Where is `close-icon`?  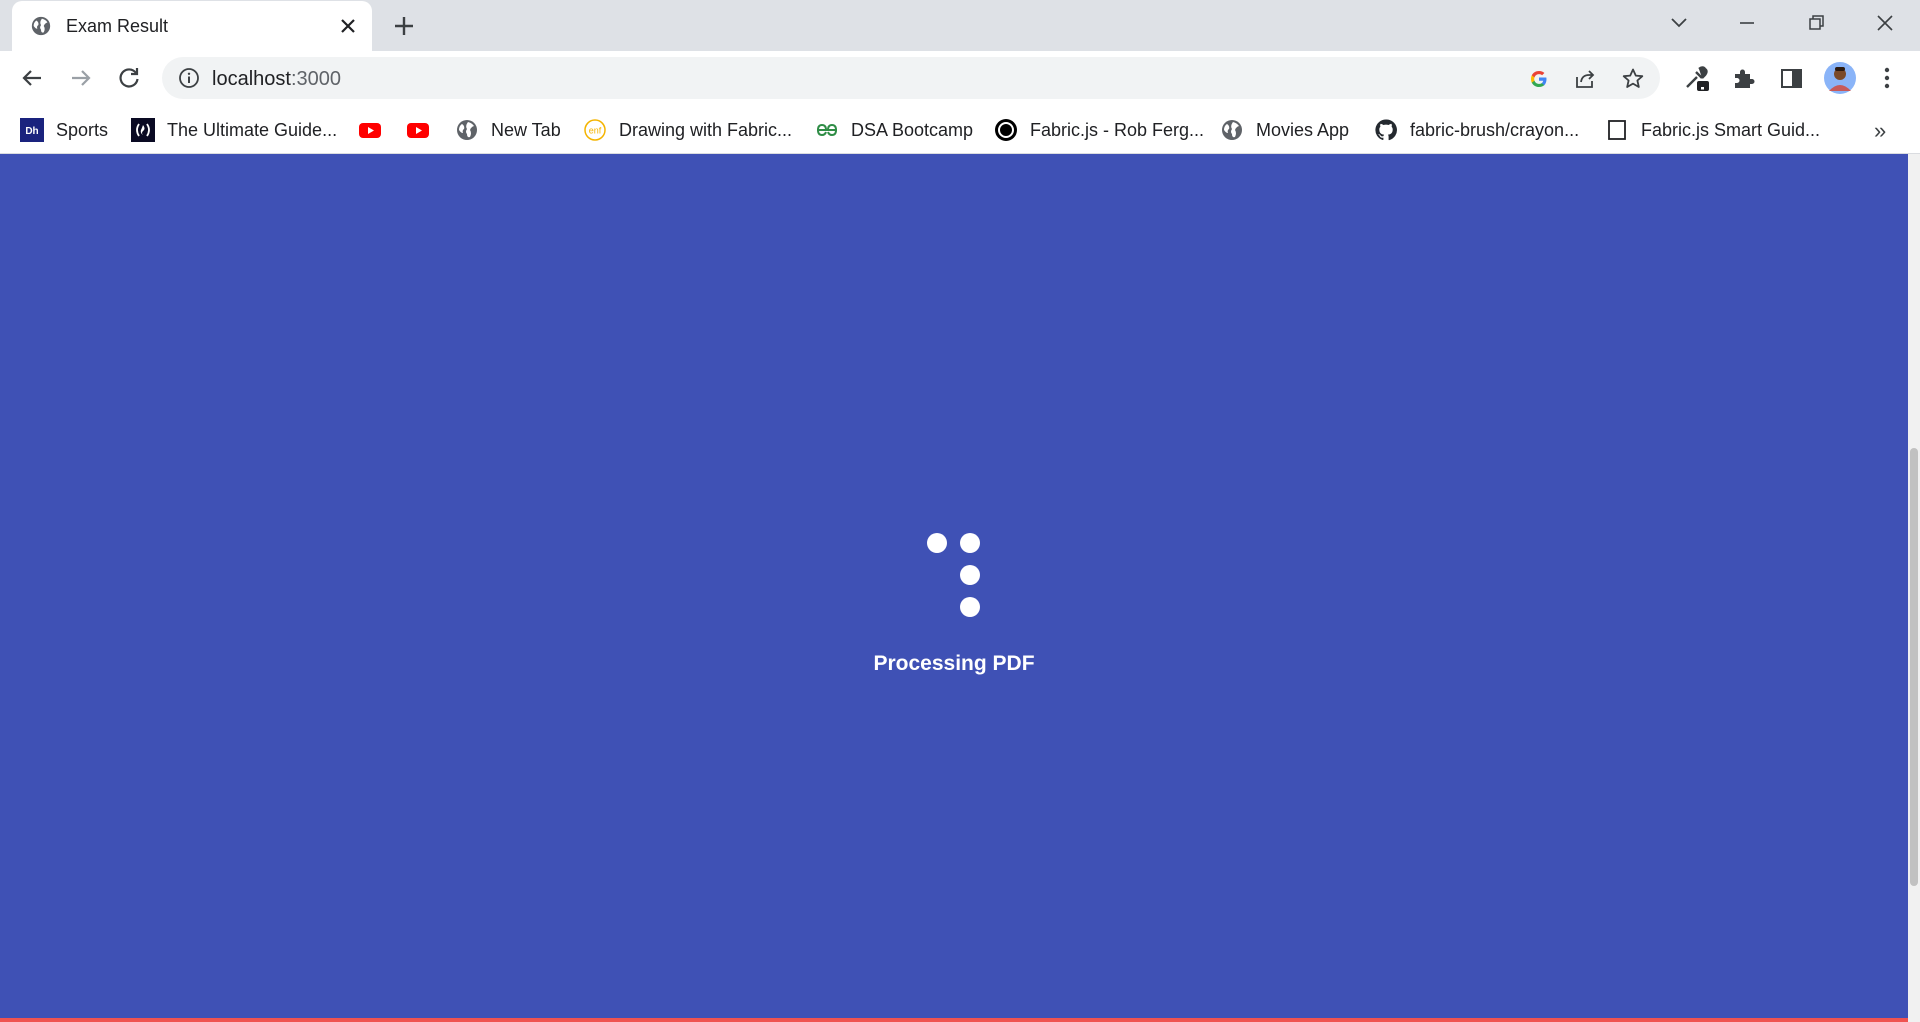 close-icon is located at coordinates (348, 26).